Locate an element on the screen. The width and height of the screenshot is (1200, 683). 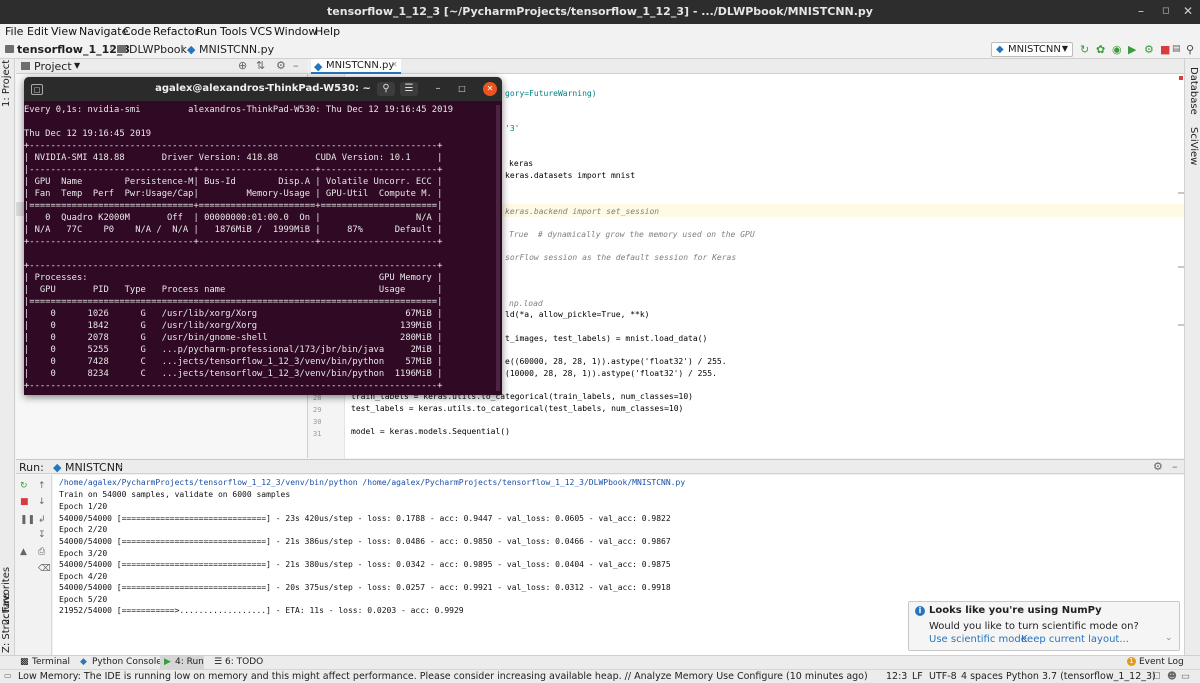
bottom-tab-todo: 6: TODO is located at coordinates (244, 662).